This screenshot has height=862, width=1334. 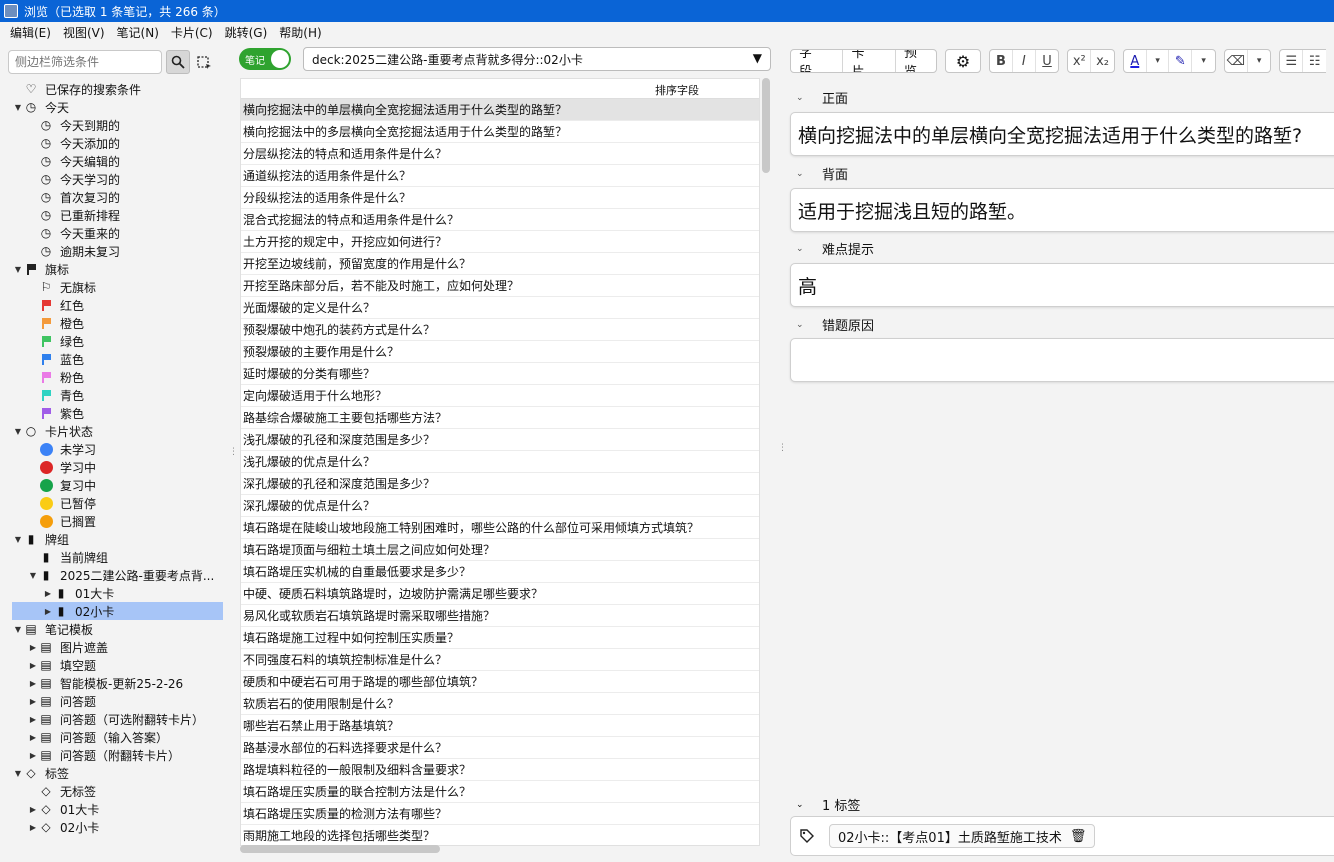 What do you see at coordinates (1181, 61) in the screenshot?
I see `highlight-icon: ✎` at bounding box center [1181, 61].